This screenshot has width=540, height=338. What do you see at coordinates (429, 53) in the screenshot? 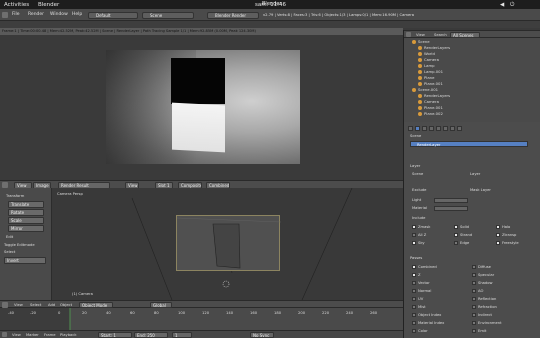
I see `outliner-item: World` at bounding box center [429, 53].